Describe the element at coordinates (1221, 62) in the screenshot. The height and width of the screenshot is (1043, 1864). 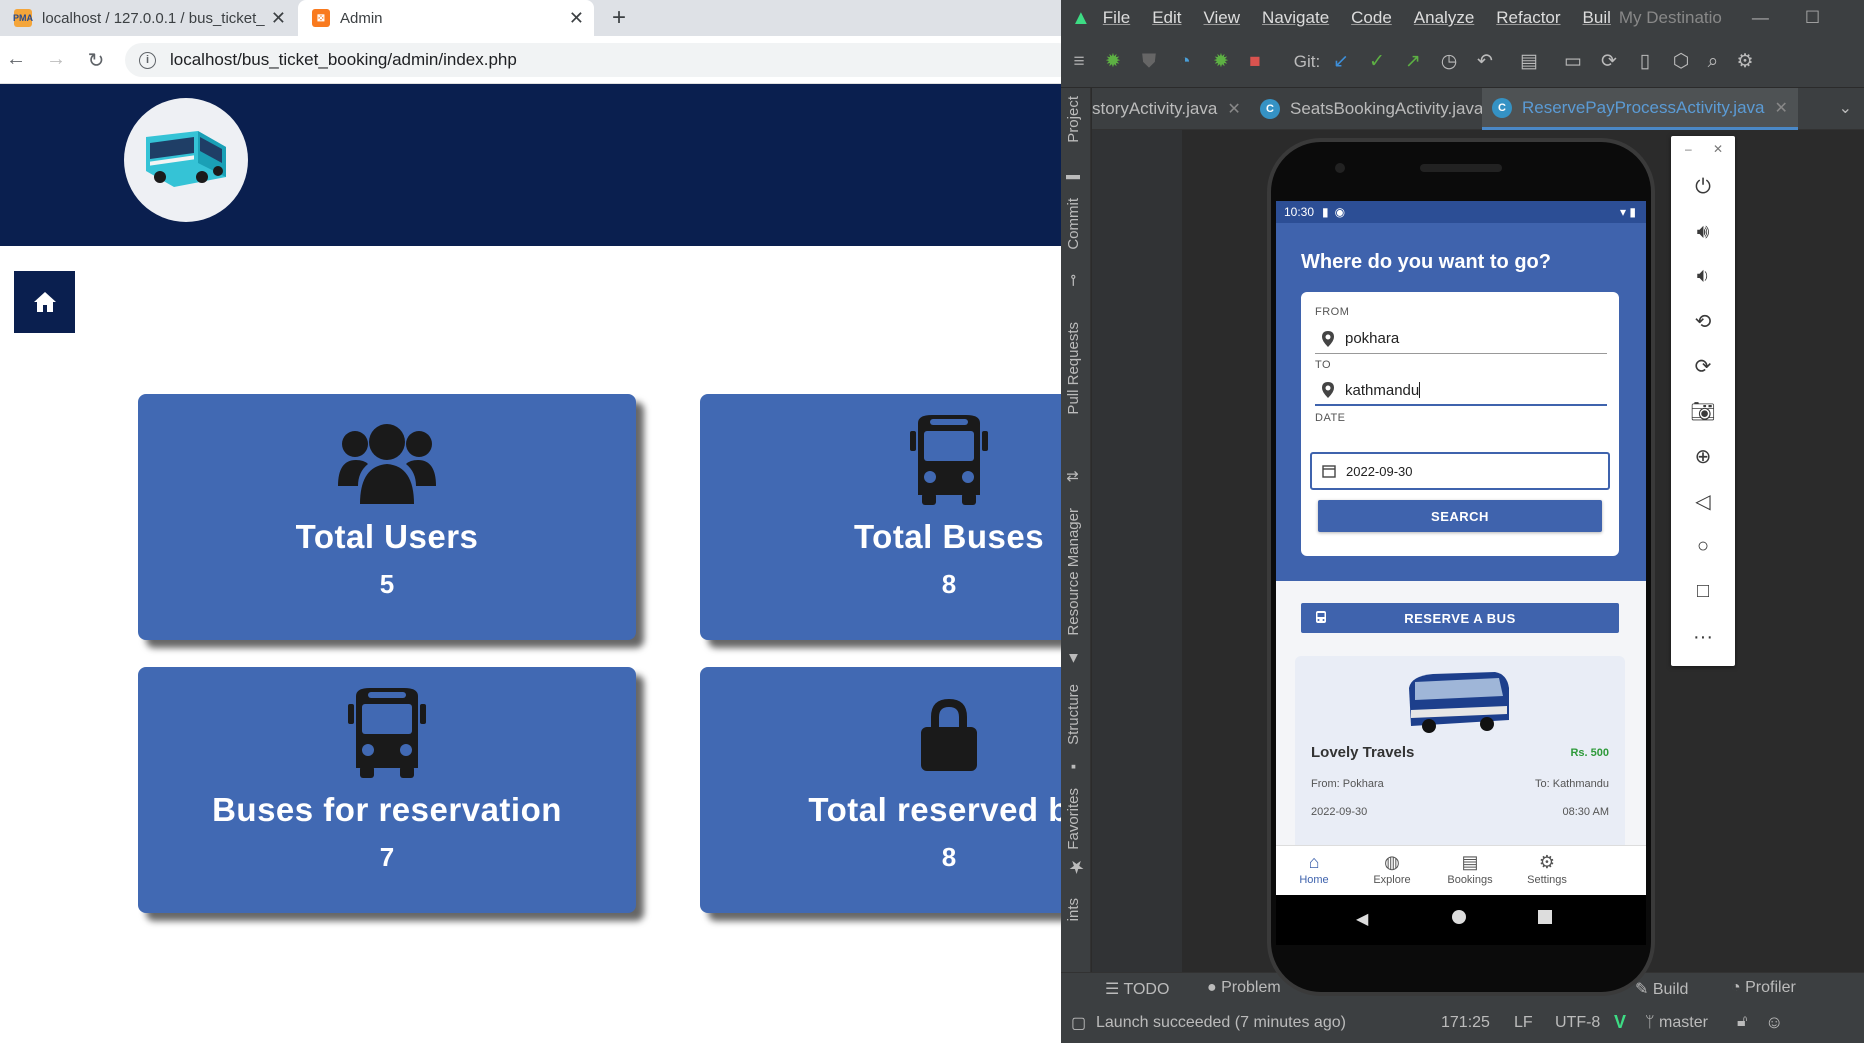
I see `apply-changes-icon: ✹` at that location.